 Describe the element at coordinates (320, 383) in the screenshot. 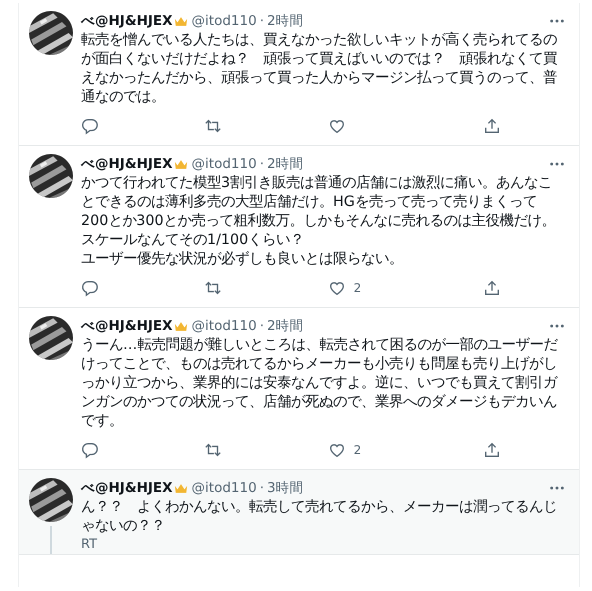

I see `tweet-text: うーん…転売問題が難しいところは、転売されて困るのが一部のユーザーだけってことで、ものは売れてるからメーカーも小売りも問屋も売り上げがしっかり立つから、業界的には安泰なんですよ。逆に、いつでも買えて割引ガンガンのかつての状況って、店舗が死ぬので、業界へのダメージもデカいんです。` at that location.